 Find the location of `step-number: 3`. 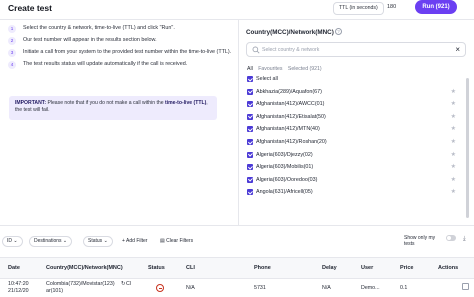

step-number: 3 is located at coordinates (12, 53).